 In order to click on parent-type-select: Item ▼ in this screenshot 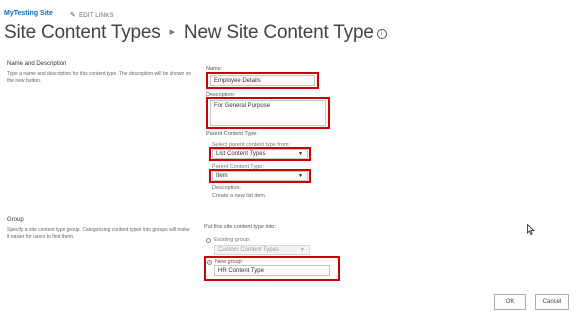, I will do `click(260, 176)`.